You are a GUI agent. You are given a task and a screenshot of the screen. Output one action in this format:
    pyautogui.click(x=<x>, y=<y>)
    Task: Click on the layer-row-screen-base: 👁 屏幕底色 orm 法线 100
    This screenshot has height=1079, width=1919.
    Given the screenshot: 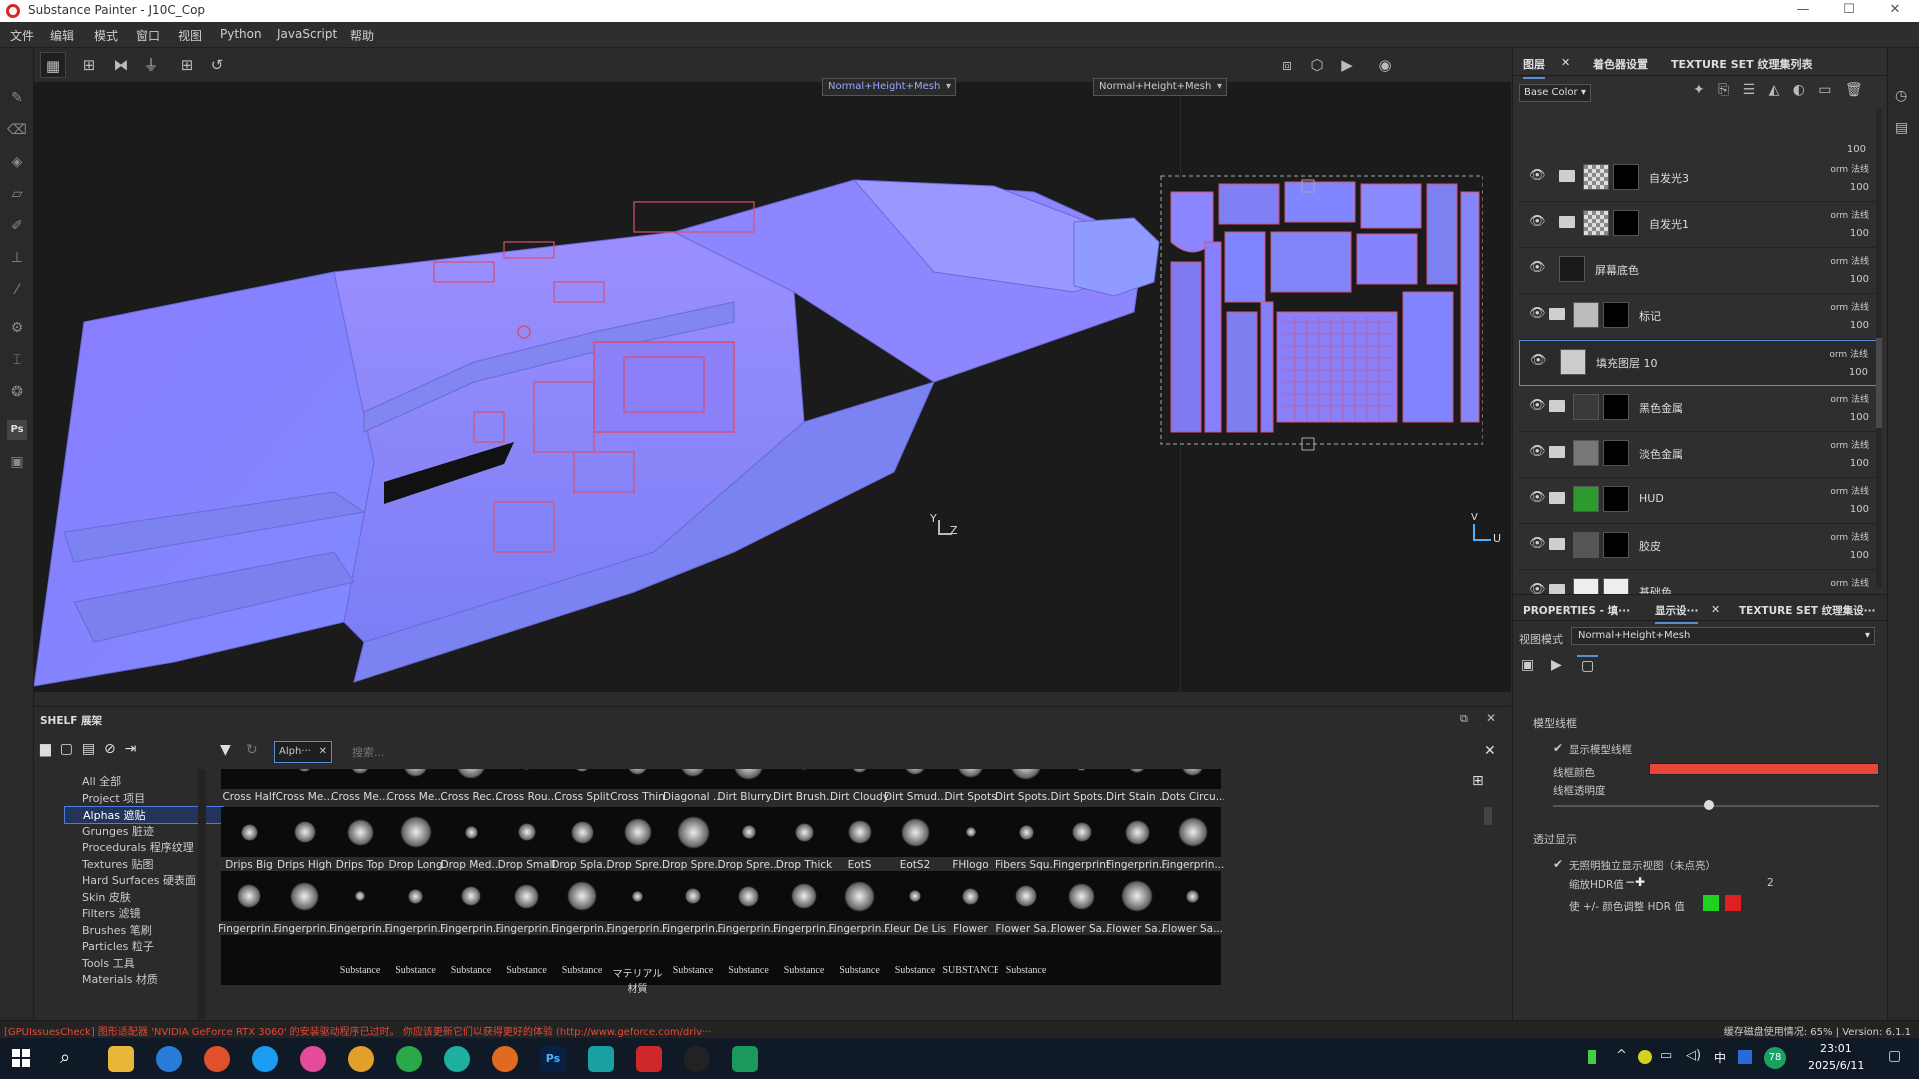 What is the action you would take?
    pyautogui.click(x=1700, y=271)
    